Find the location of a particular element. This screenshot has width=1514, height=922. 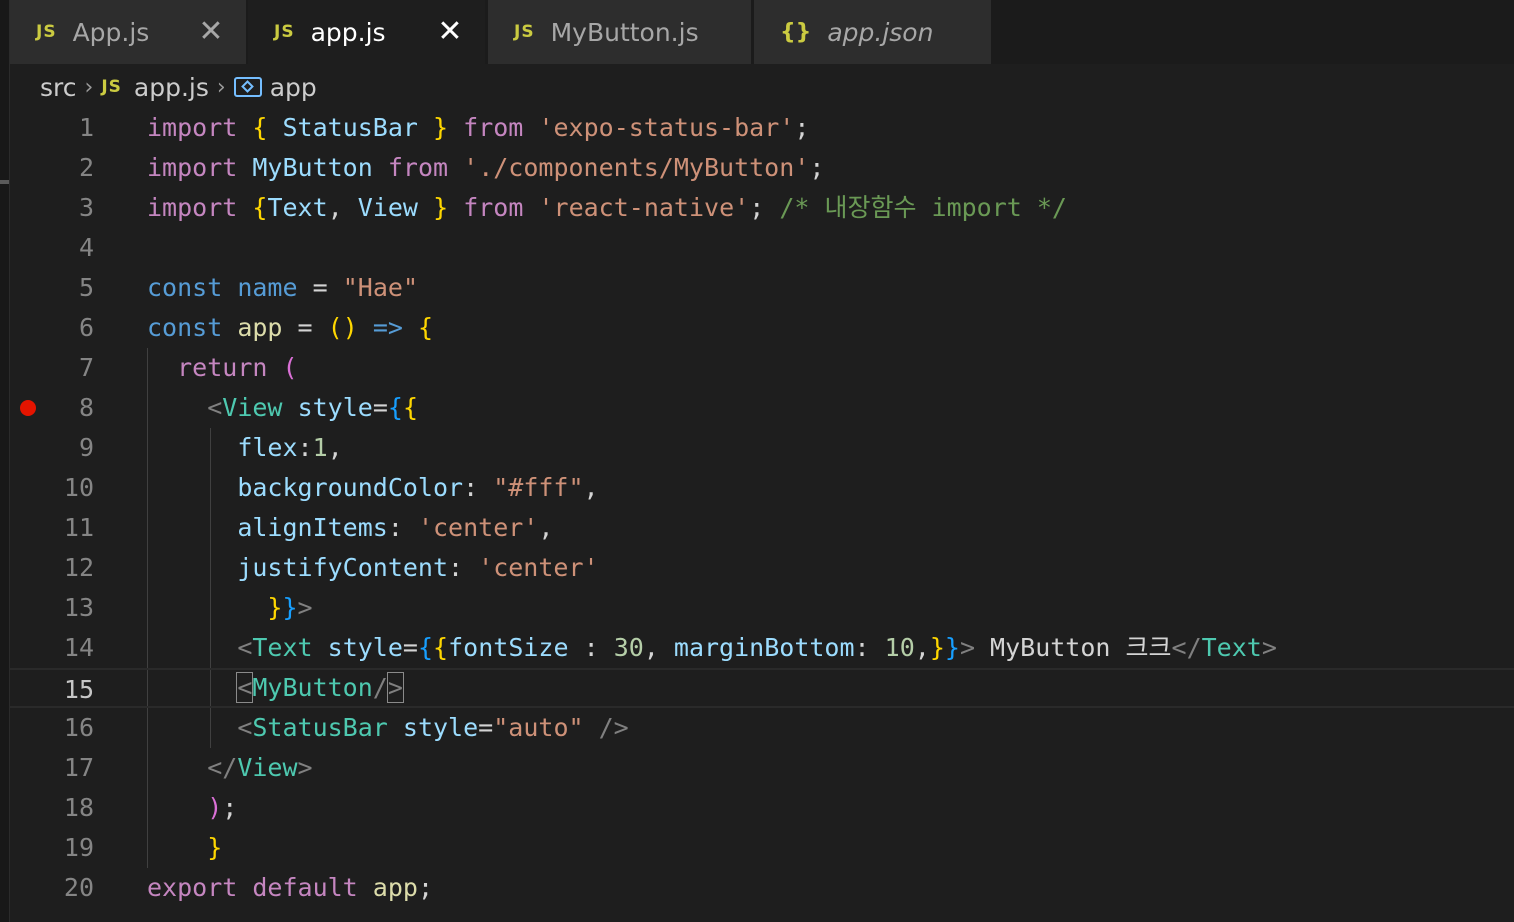

token: => is located at coordinates (387, 327).